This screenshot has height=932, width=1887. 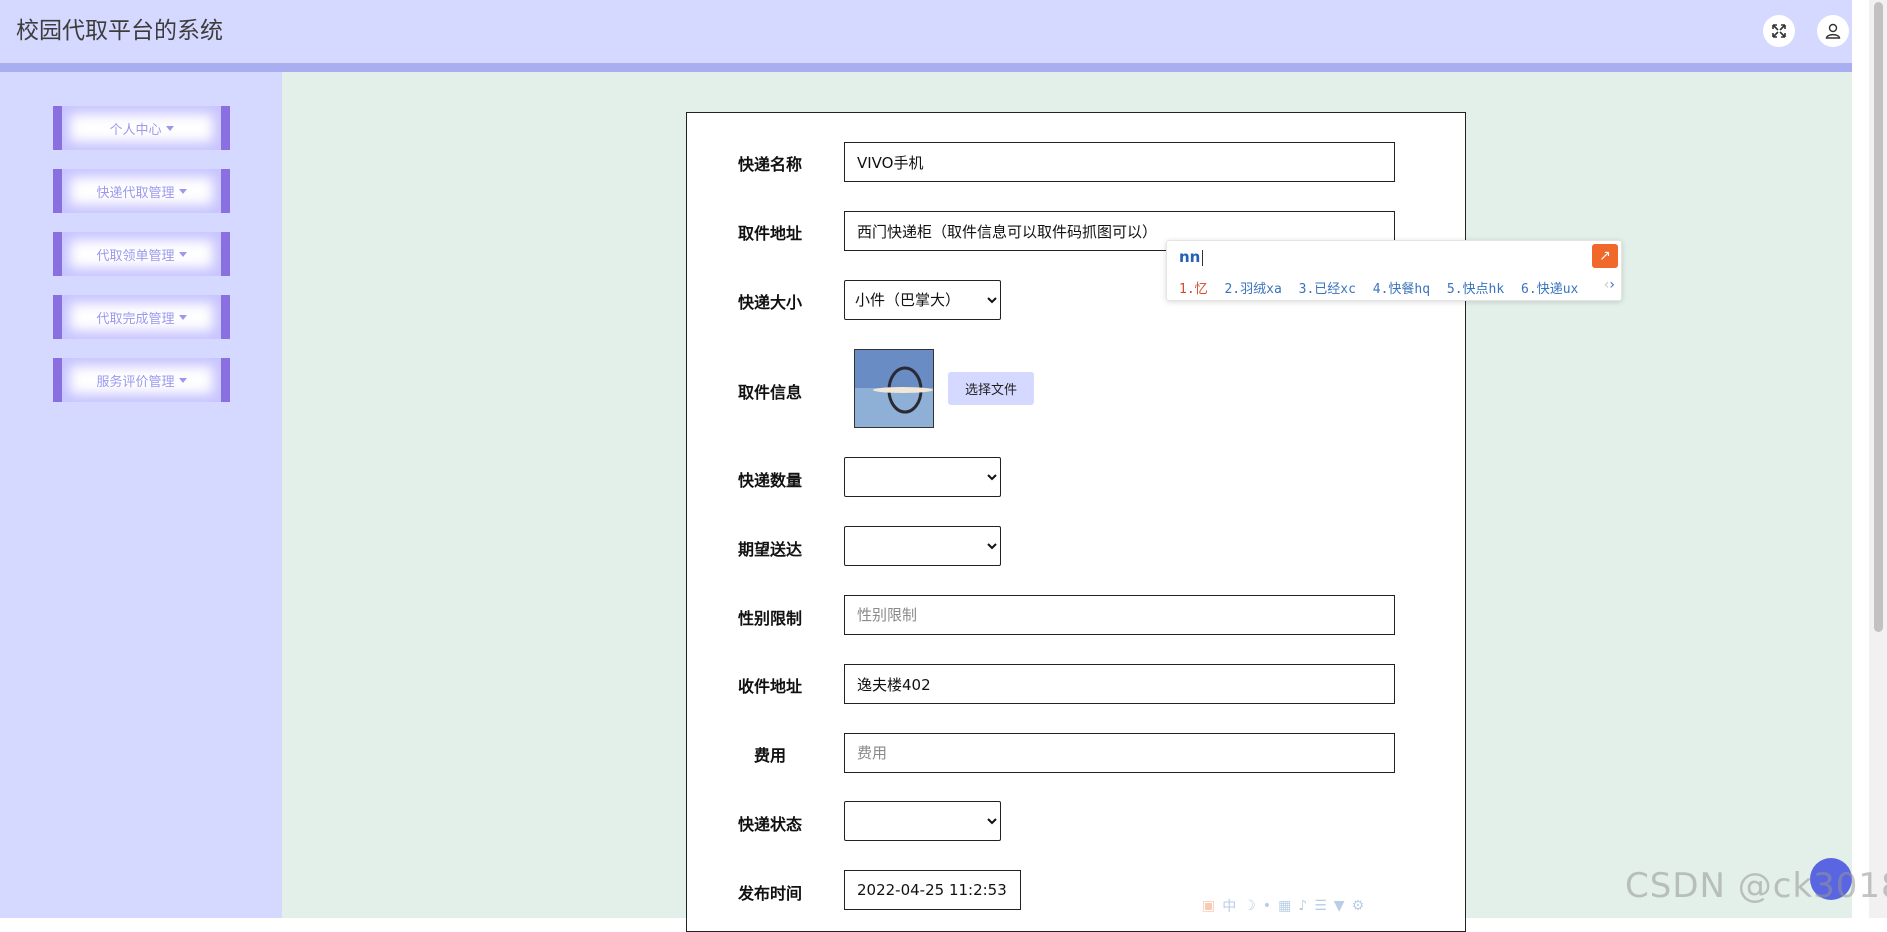 I want to click on ime-logo-icon: ↗, so click(x=1605, y=256).